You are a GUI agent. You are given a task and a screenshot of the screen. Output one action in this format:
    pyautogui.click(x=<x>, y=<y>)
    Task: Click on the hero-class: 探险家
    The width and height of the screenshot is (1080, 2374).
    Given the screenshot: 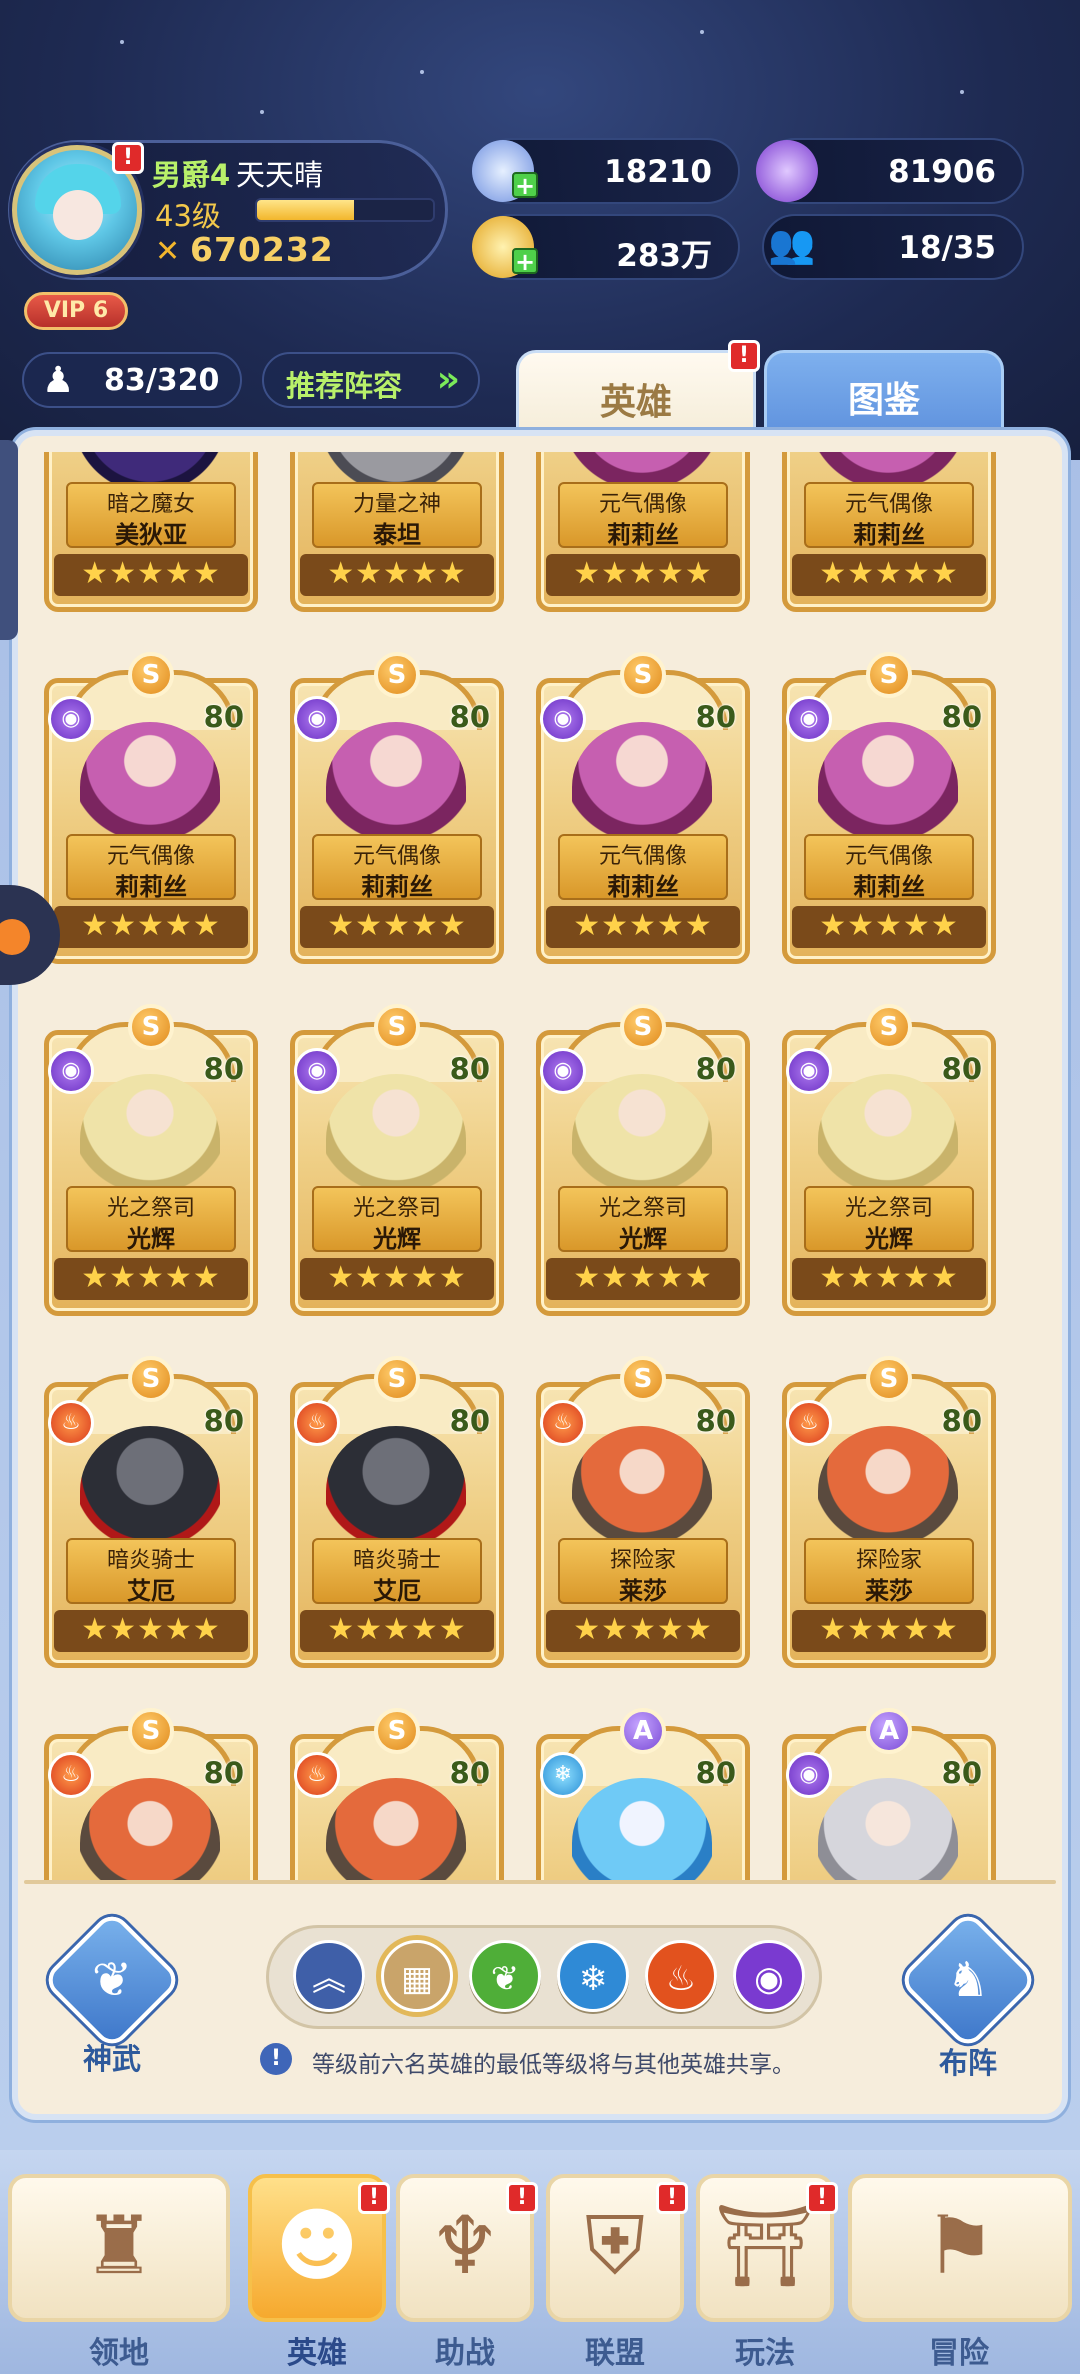 What is the action you would take?
    pyautogui.click(x=642, y=1560)
    